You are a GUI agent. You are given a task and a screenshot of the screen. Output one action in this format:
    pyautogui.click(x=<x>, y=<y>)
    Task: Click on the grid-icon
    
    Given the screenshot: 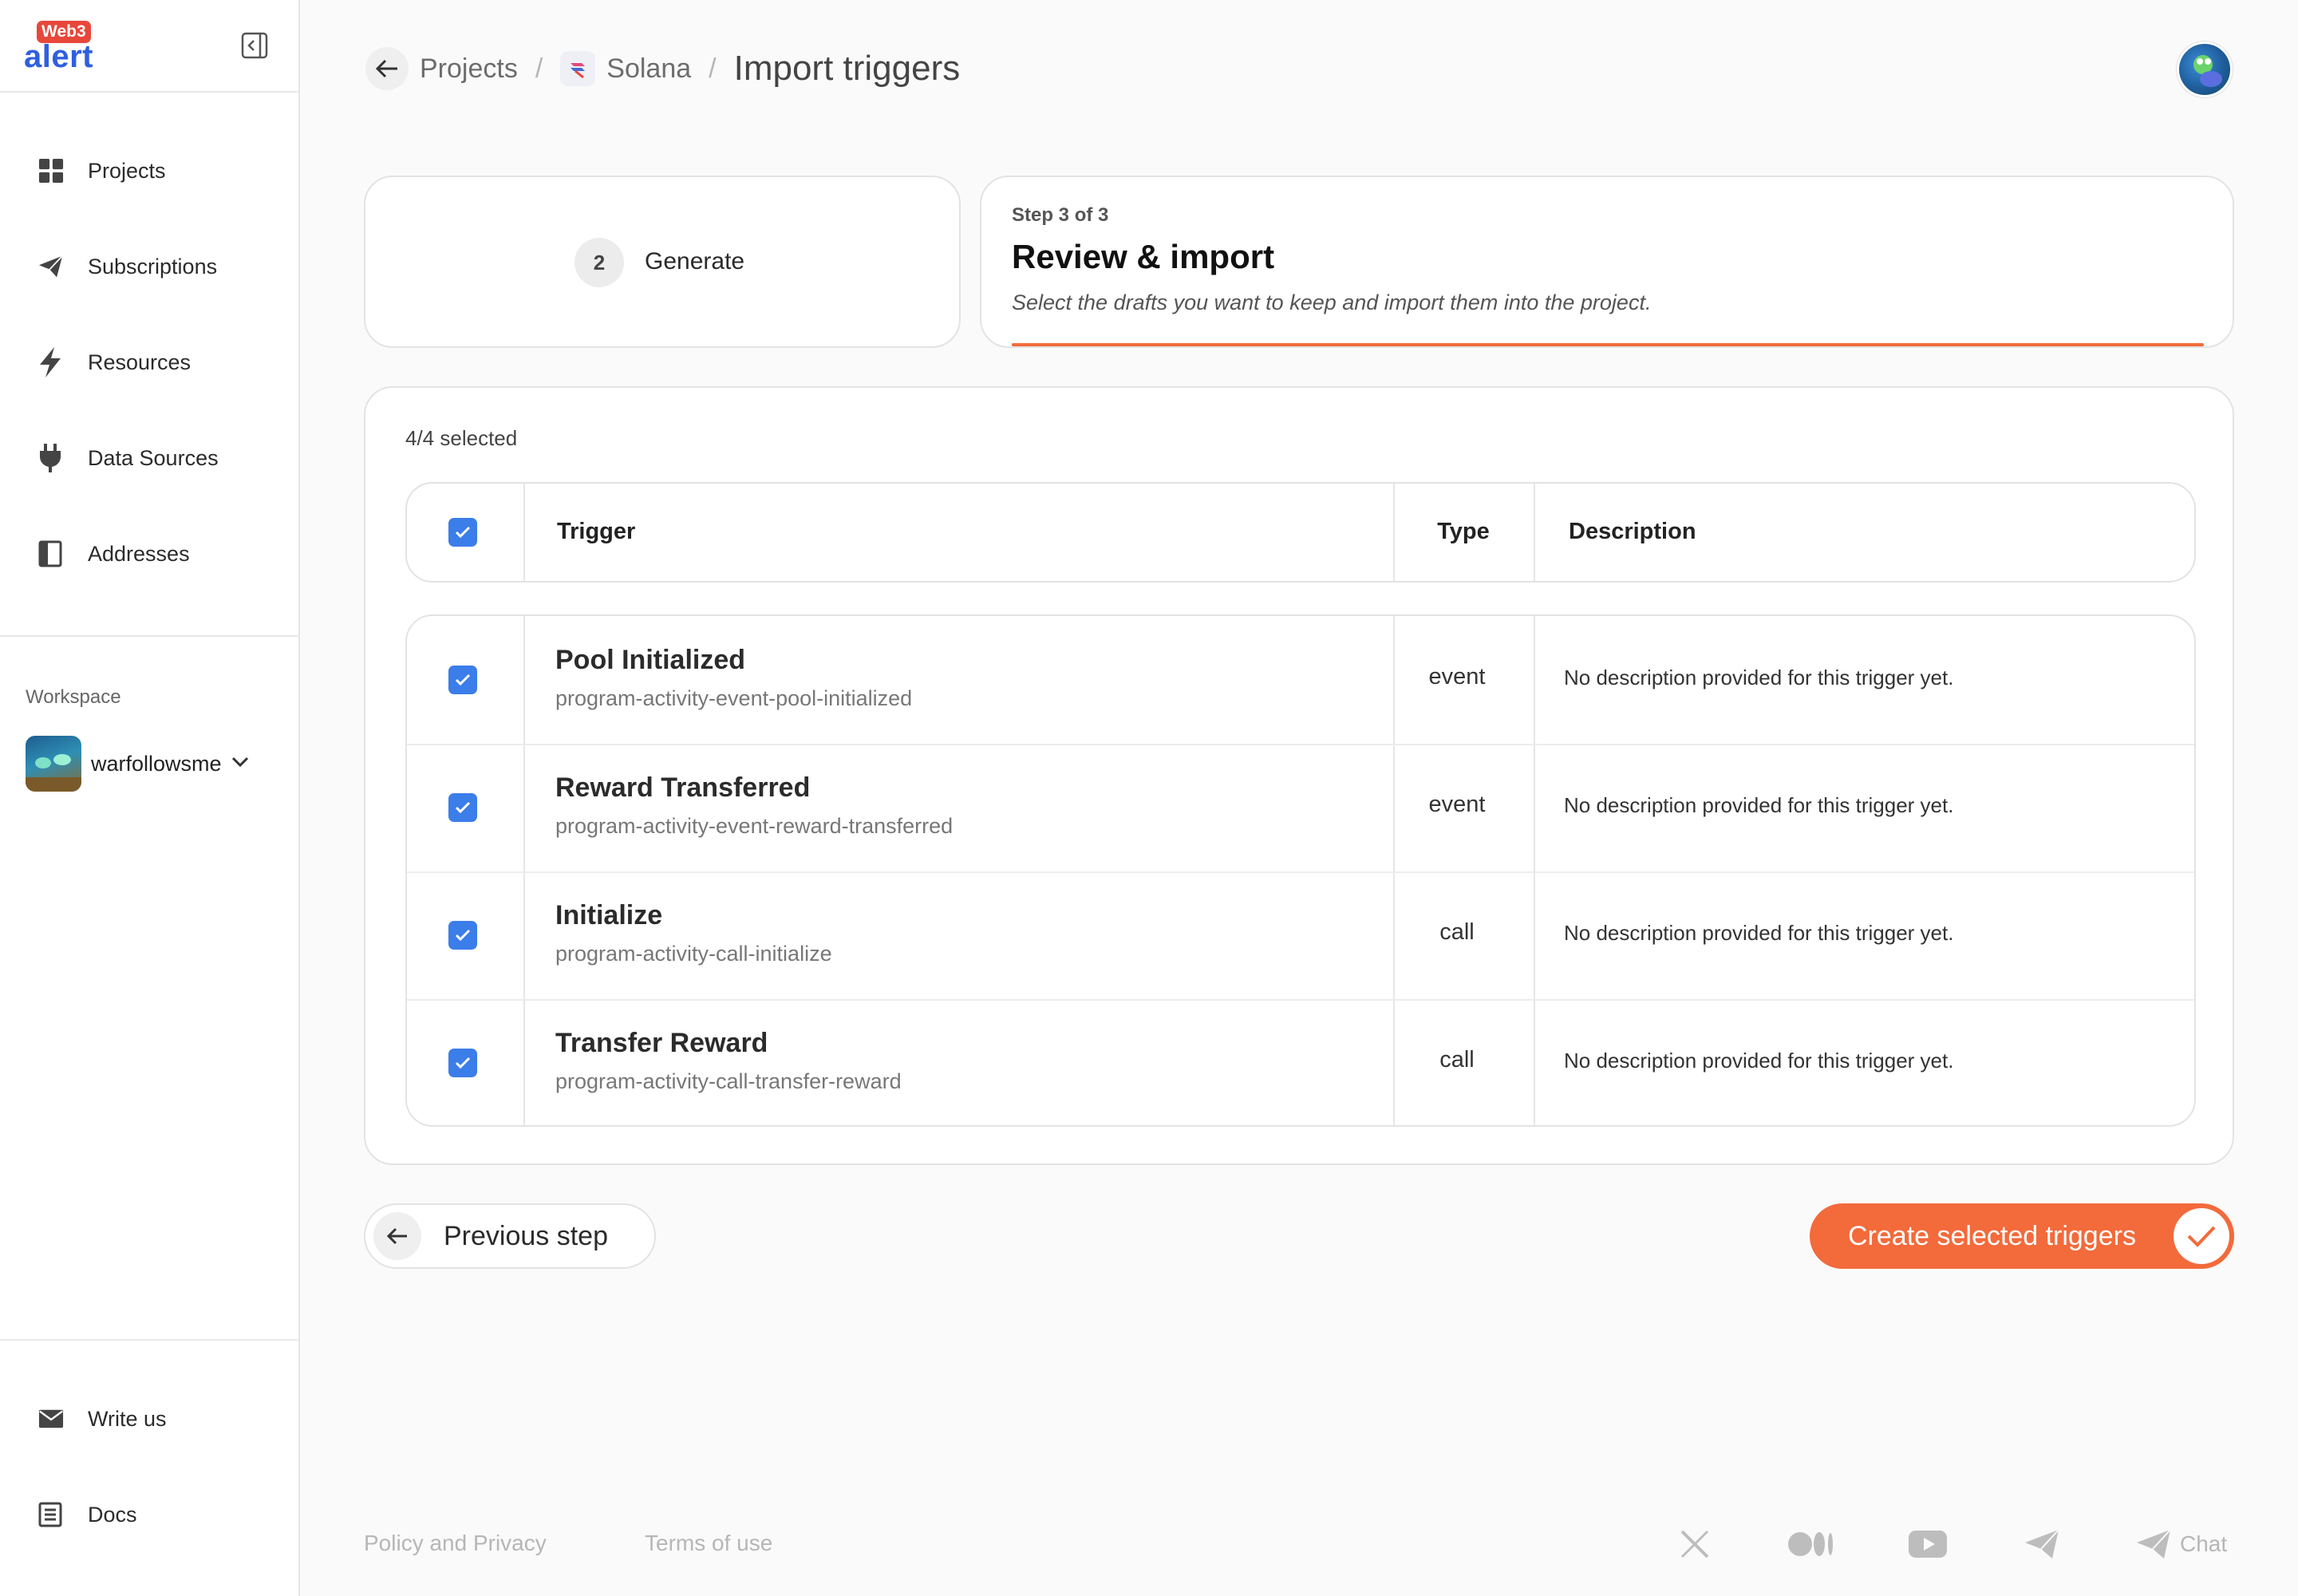 What is the action you would take?
    pyautogui.click(x=44, y=171)
    